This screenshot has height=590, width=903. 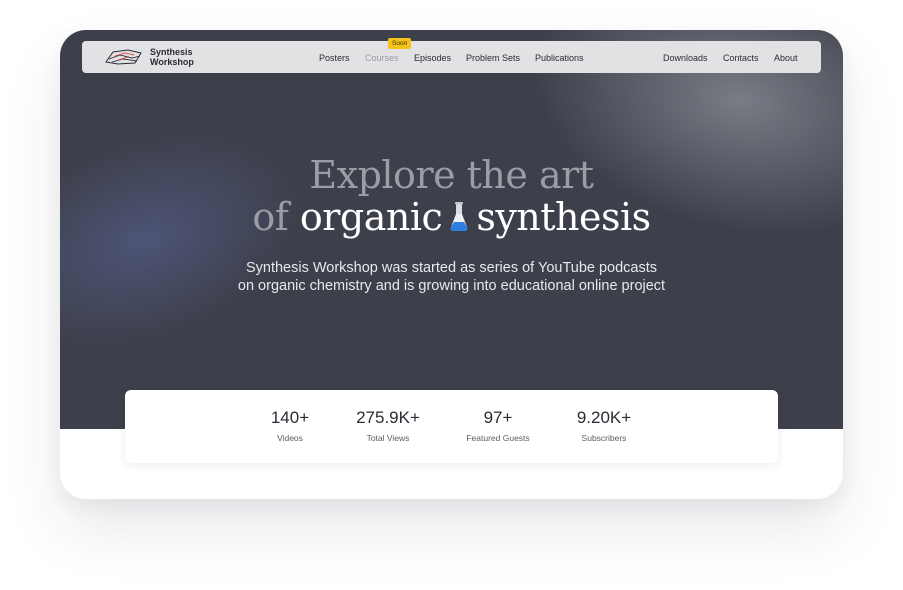 I want to click on soon-badge: Soon, so click(x=400, y=43).